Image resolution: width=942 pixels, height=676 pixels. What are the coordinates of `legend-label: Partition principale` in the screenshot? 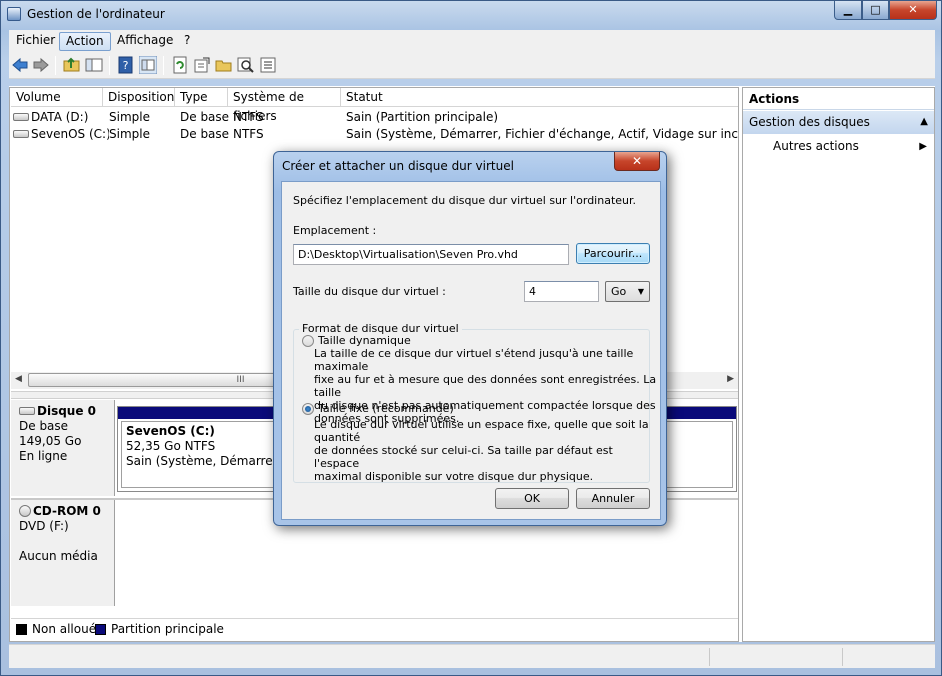 It's located at (167, 629).